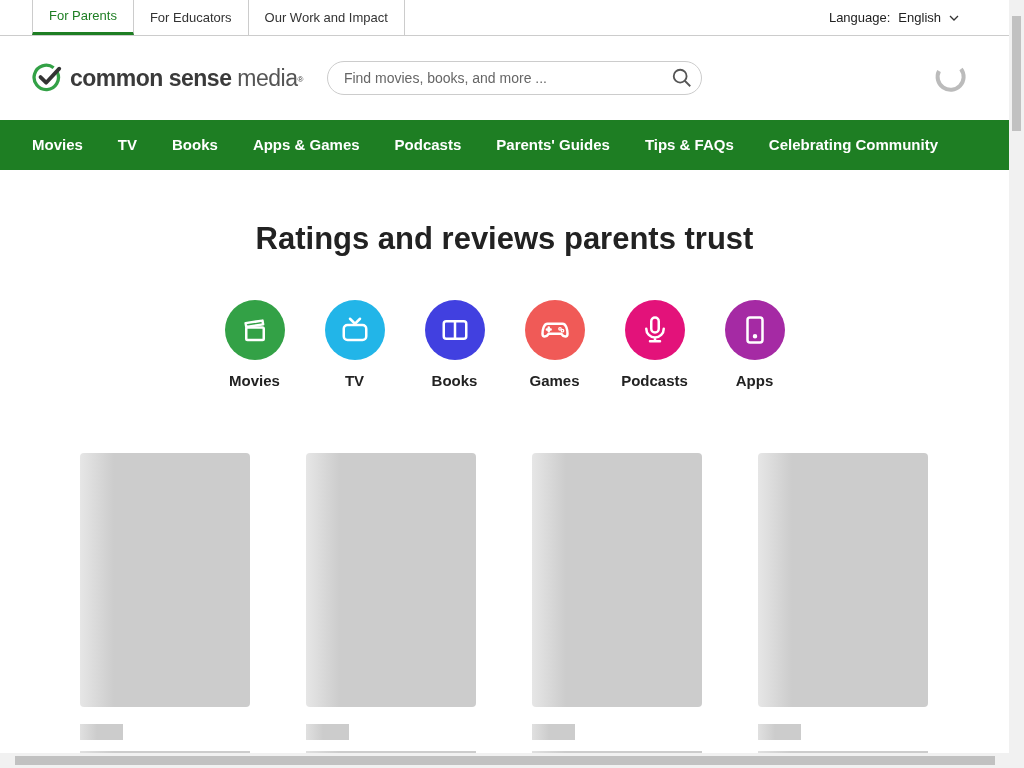 Image resolution: width=1024 pixels, height=768 pixels. I want to click on nav-link: TV, so click(127, 145).